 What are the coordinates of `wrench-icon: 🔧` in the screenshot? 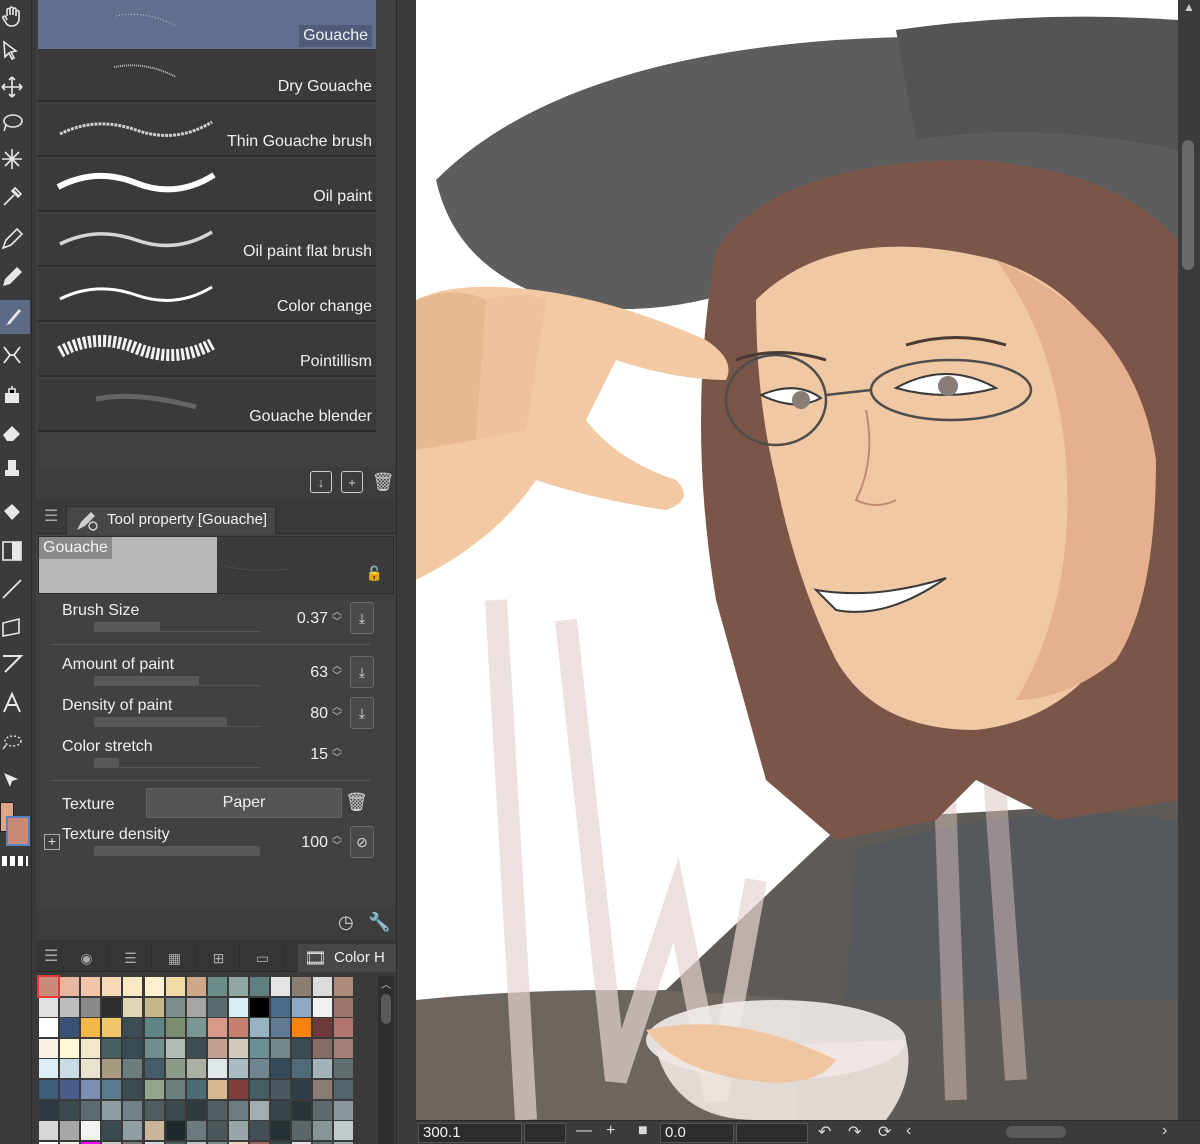 It's located at (379, 922).